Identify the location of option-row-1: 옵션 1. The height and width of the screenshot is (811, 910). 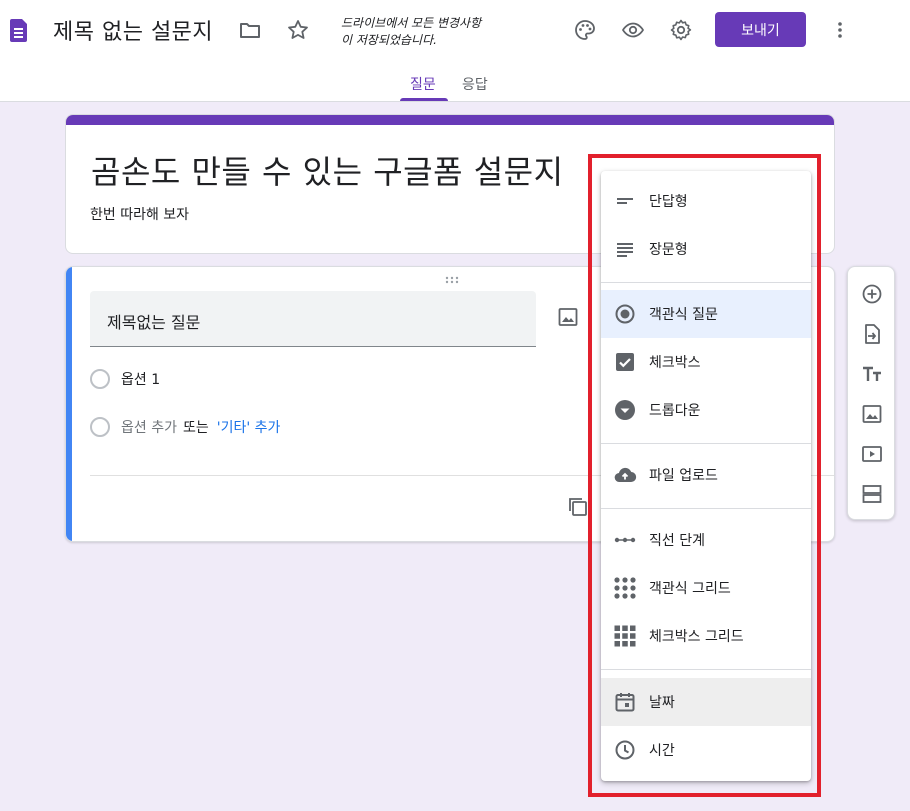
(125, 379).